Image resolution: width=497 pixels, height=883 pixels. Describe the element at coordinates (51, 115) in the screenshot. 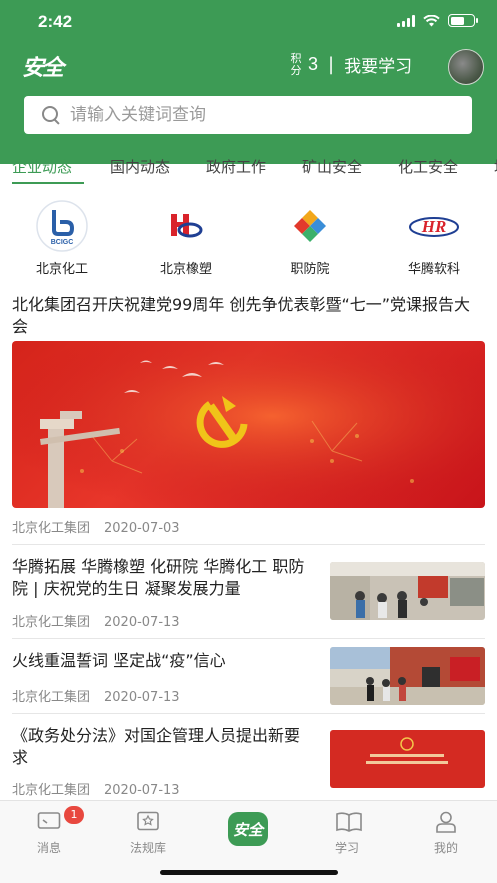

I see `search-icon` at that location.